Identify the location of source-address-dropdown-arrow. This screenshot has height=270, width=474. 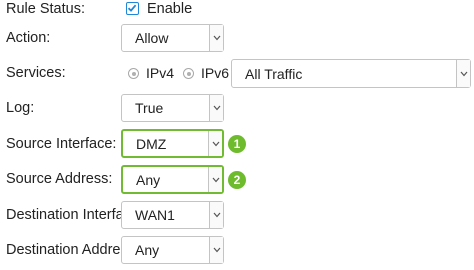
(215, 179).